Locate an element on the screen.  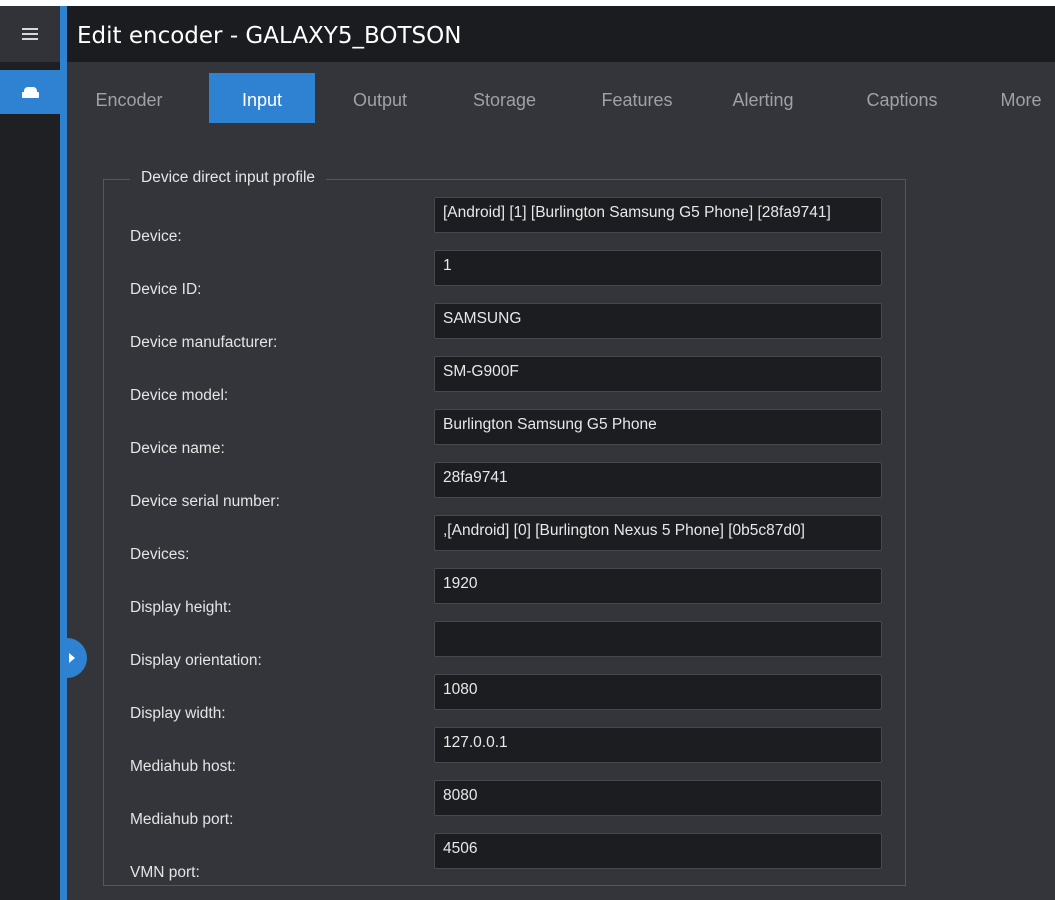
tab-more: More is located at coordinates (1021, 98).